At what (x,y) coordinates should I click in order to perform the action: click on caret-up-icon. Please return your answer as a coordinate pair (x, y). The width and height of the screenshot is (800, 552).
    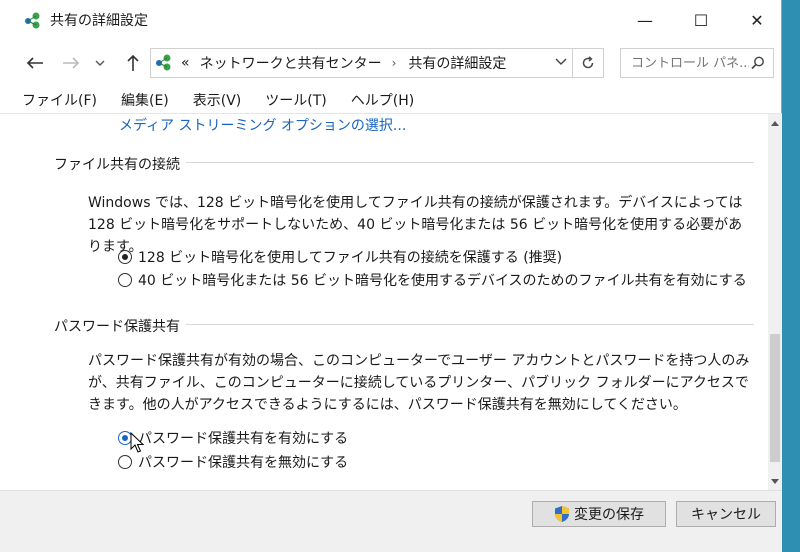
    Looking at the image, I should click on (775, 123).